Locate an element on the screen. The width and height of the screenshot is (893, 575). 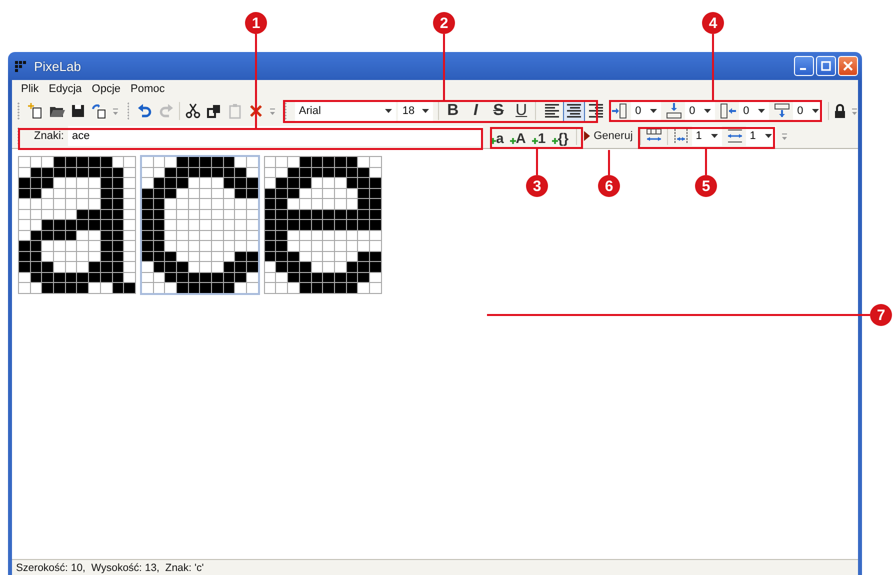
char-spacing-icon is located at coordinates (680, 136).